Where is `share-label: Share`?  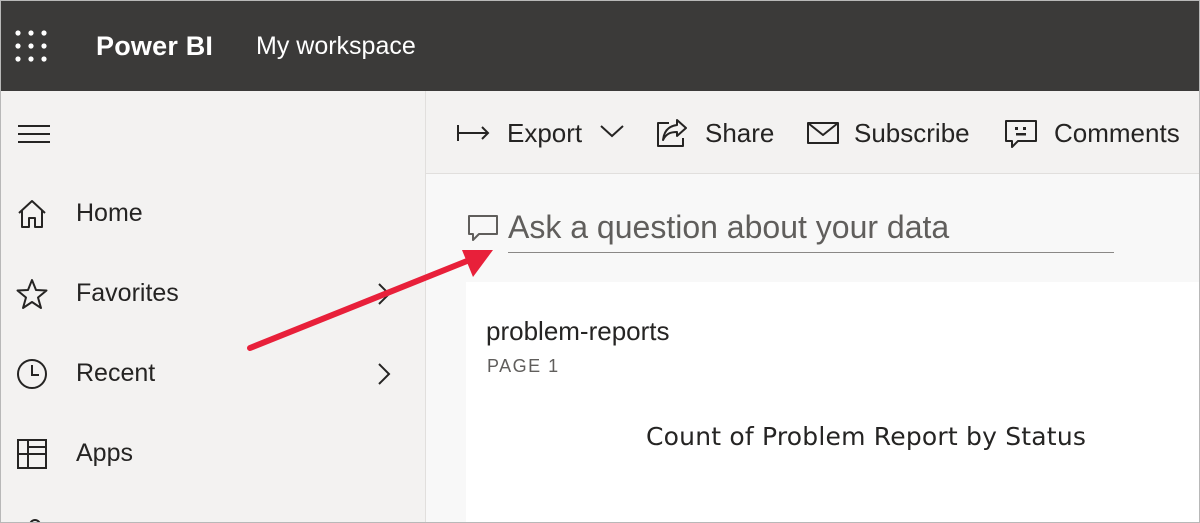 share-label: Share is located at coordinates (740, 133).